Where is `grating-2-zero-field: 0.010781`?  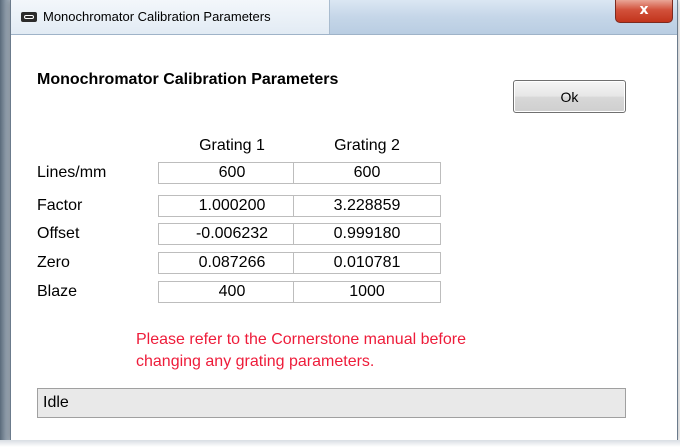 grating-2-zero-field: 0.010781 is located at coordinates (367, 263).